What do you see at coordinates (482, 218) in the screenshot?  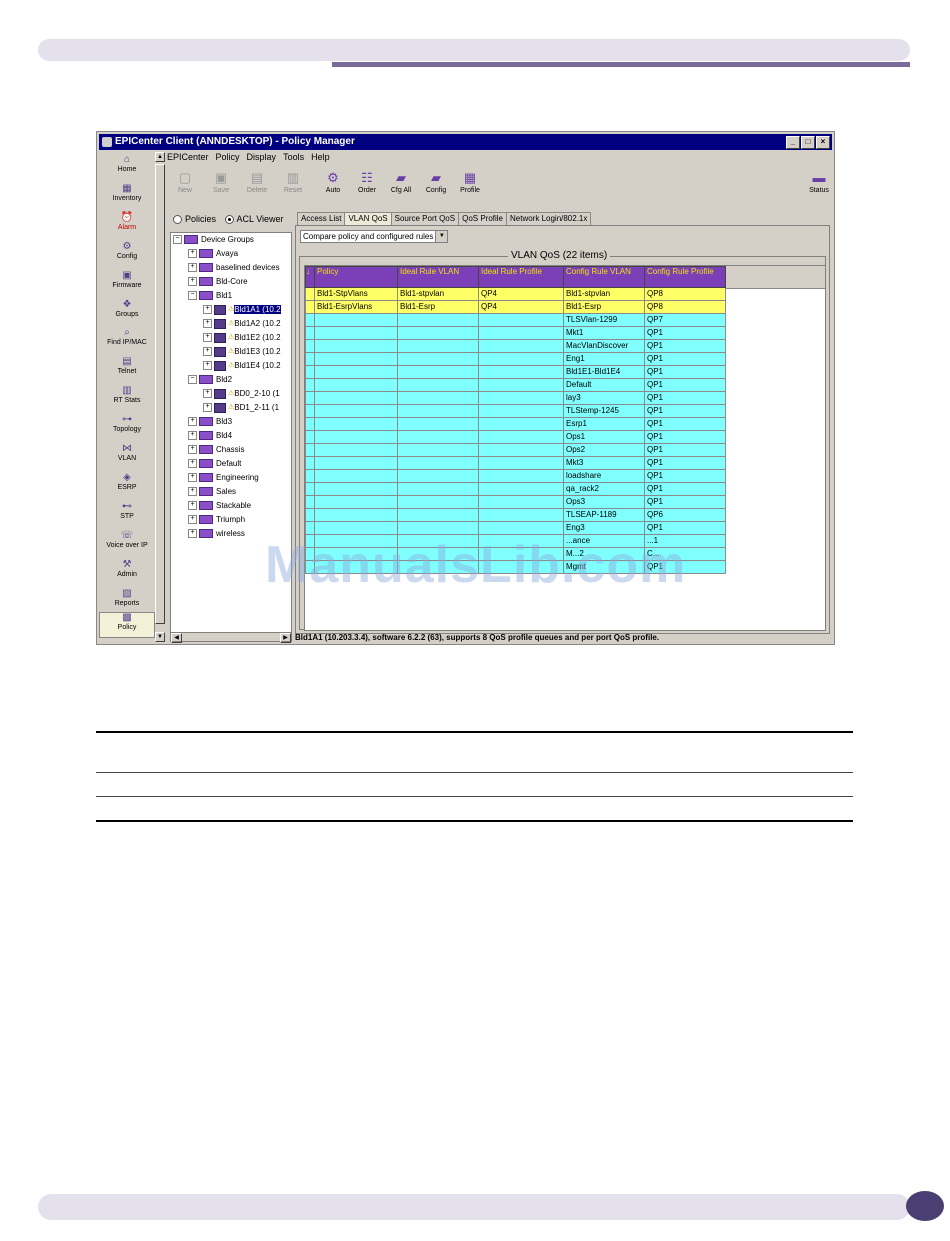 I see `tab-qos-profile: QoS Profile` at bounding box center [482, 218].